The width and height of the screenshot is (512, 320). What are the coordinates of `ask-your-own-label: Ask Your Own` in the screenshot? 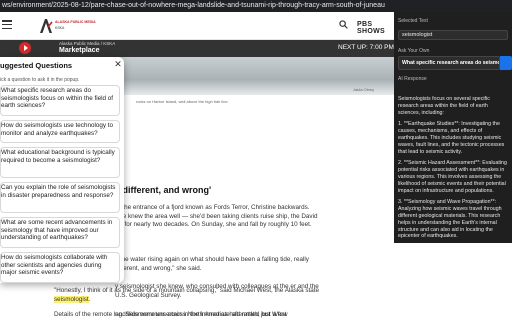 It's located at (414, 51).